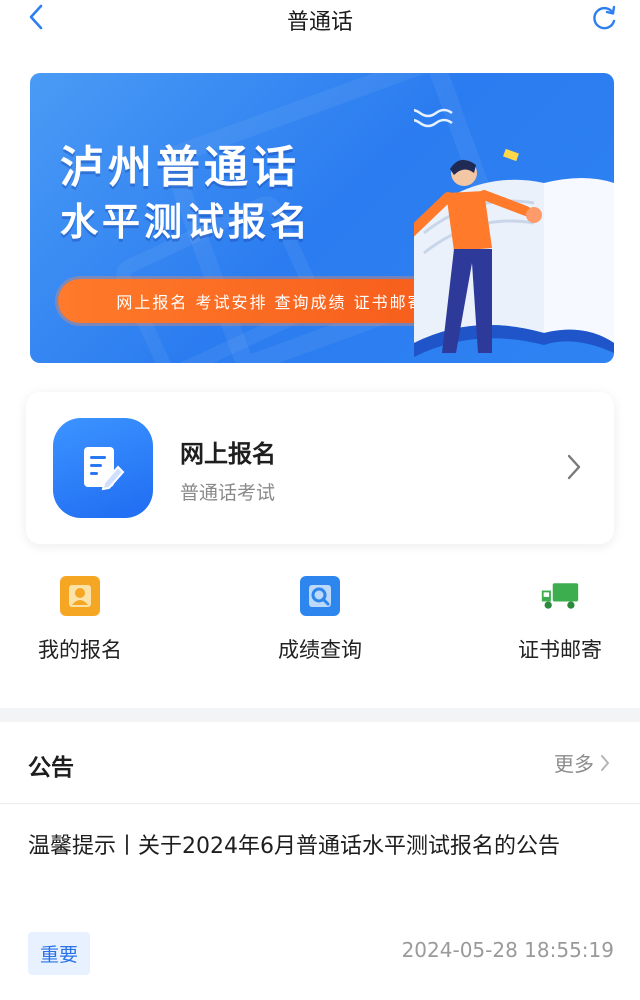  I want to click on quick-action-certificate-mail: 证书邮寄, so click(550, 617).